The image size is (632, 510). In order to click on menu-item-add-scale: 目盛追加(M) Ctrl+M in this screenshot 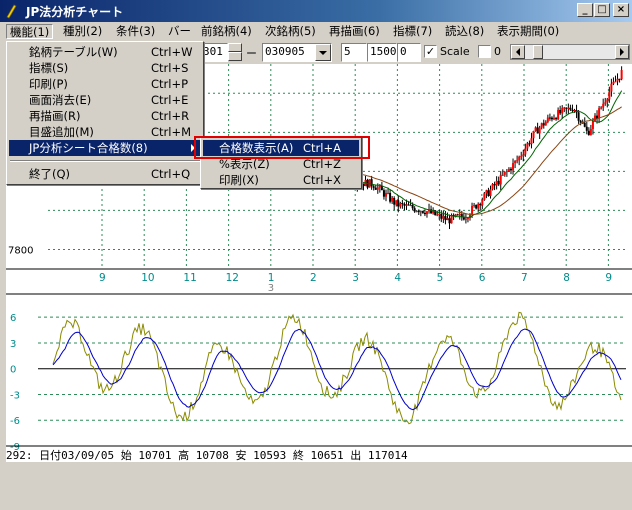, I will do `click(105, 132)`.